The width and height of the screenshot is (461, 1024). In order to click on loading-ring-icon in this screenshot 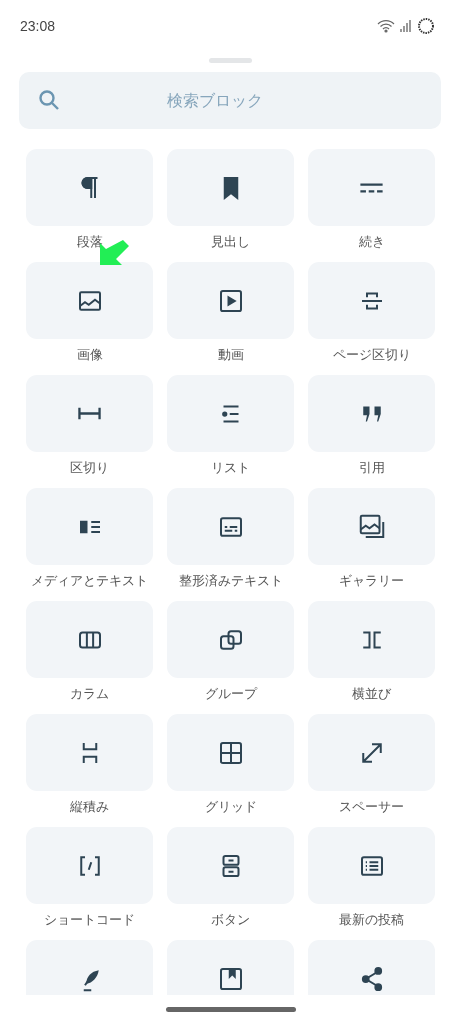, I will do `click(426, 26)`.